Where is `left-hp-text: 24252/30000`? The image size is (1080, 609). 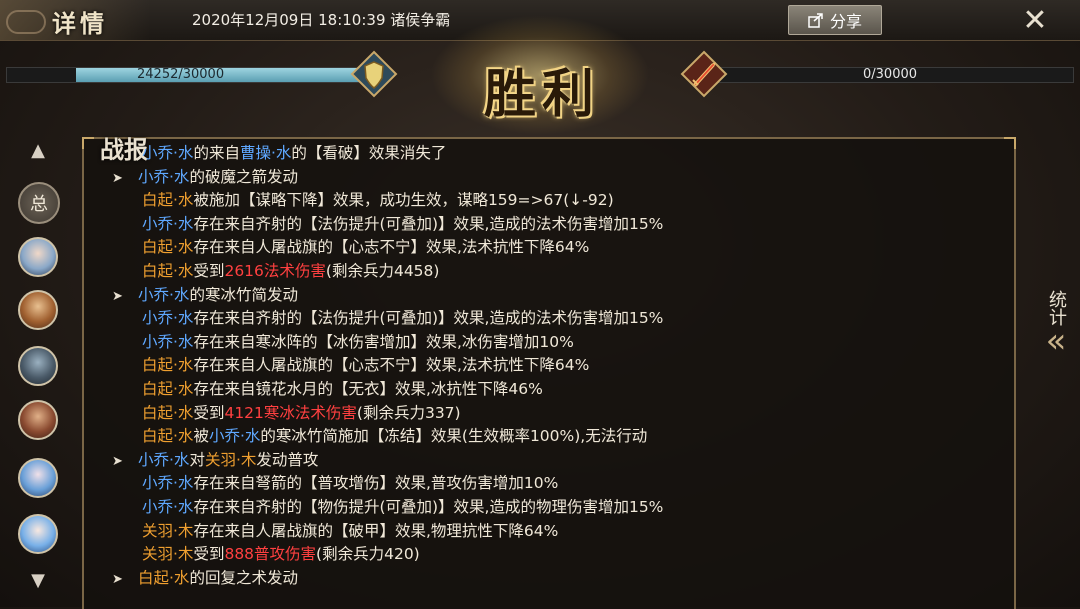
left-hp-text: 24252/30000 is located at coordinates (181, 74).